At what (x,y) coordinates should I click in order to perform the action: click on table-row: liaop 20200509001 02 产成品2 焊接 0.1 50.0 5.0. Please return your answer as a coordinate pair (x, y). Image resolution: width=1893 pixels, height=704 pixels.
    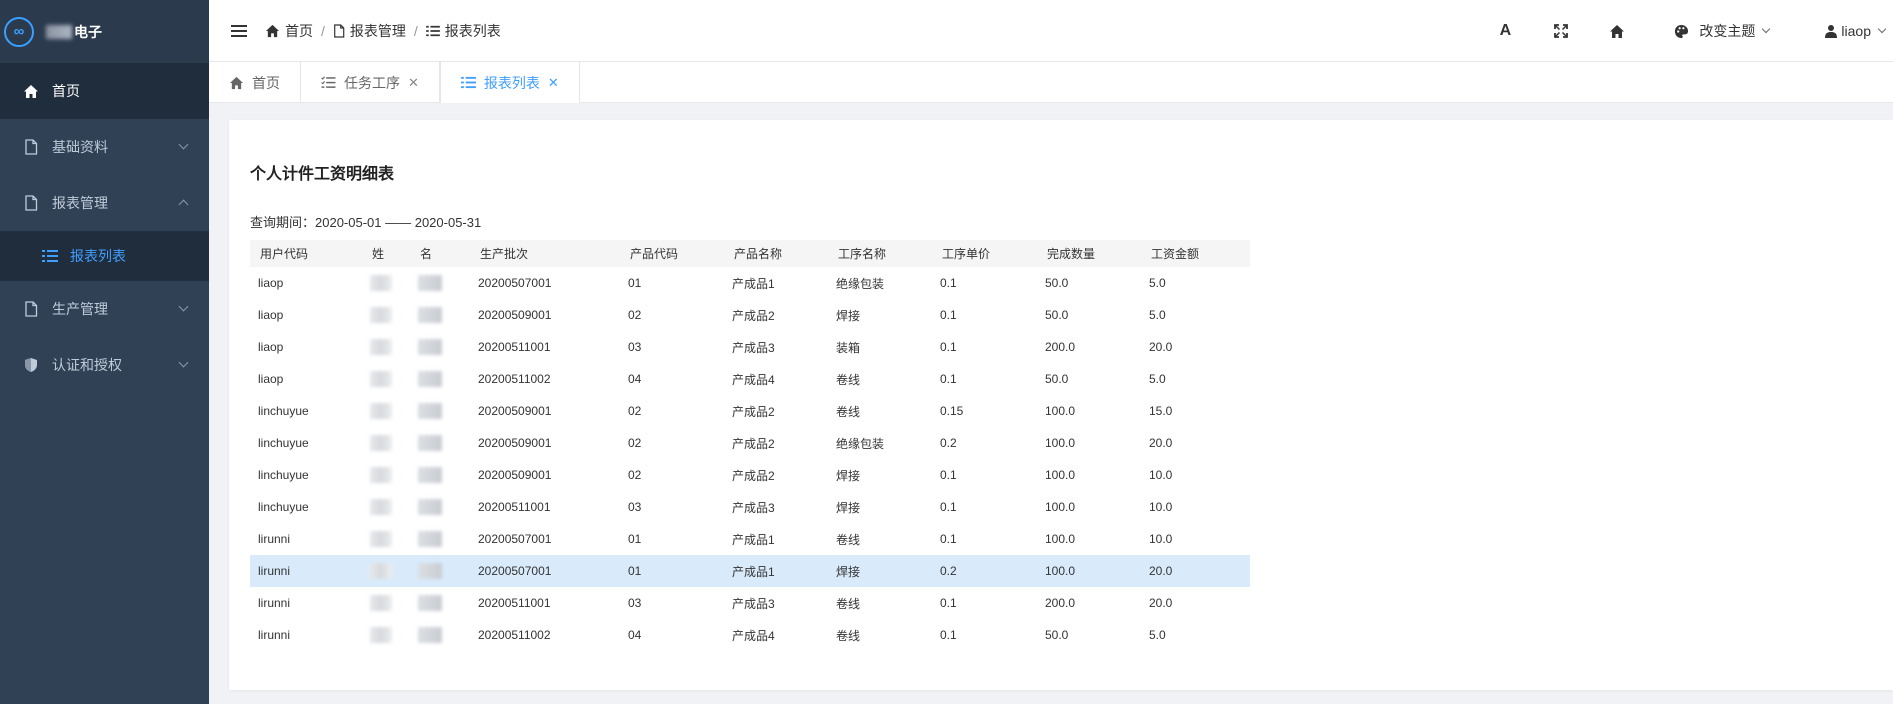
    Looking at the image, I should click on (750, 315).